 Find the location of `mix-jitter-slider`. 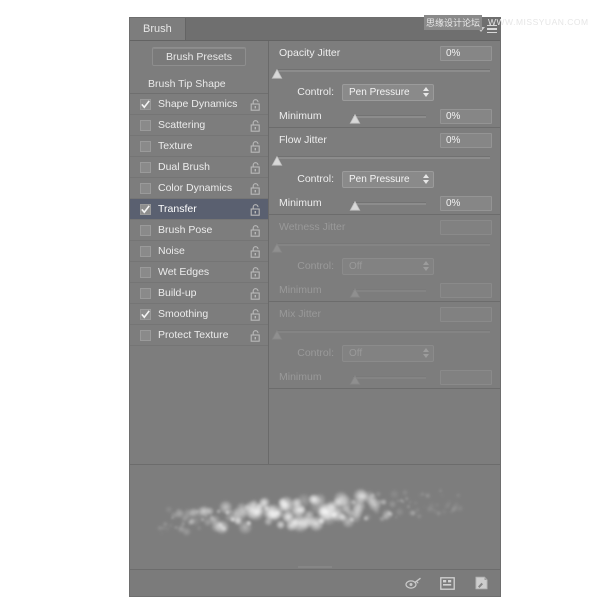

mix-jitter-slider is located at coordinates (384, 333).